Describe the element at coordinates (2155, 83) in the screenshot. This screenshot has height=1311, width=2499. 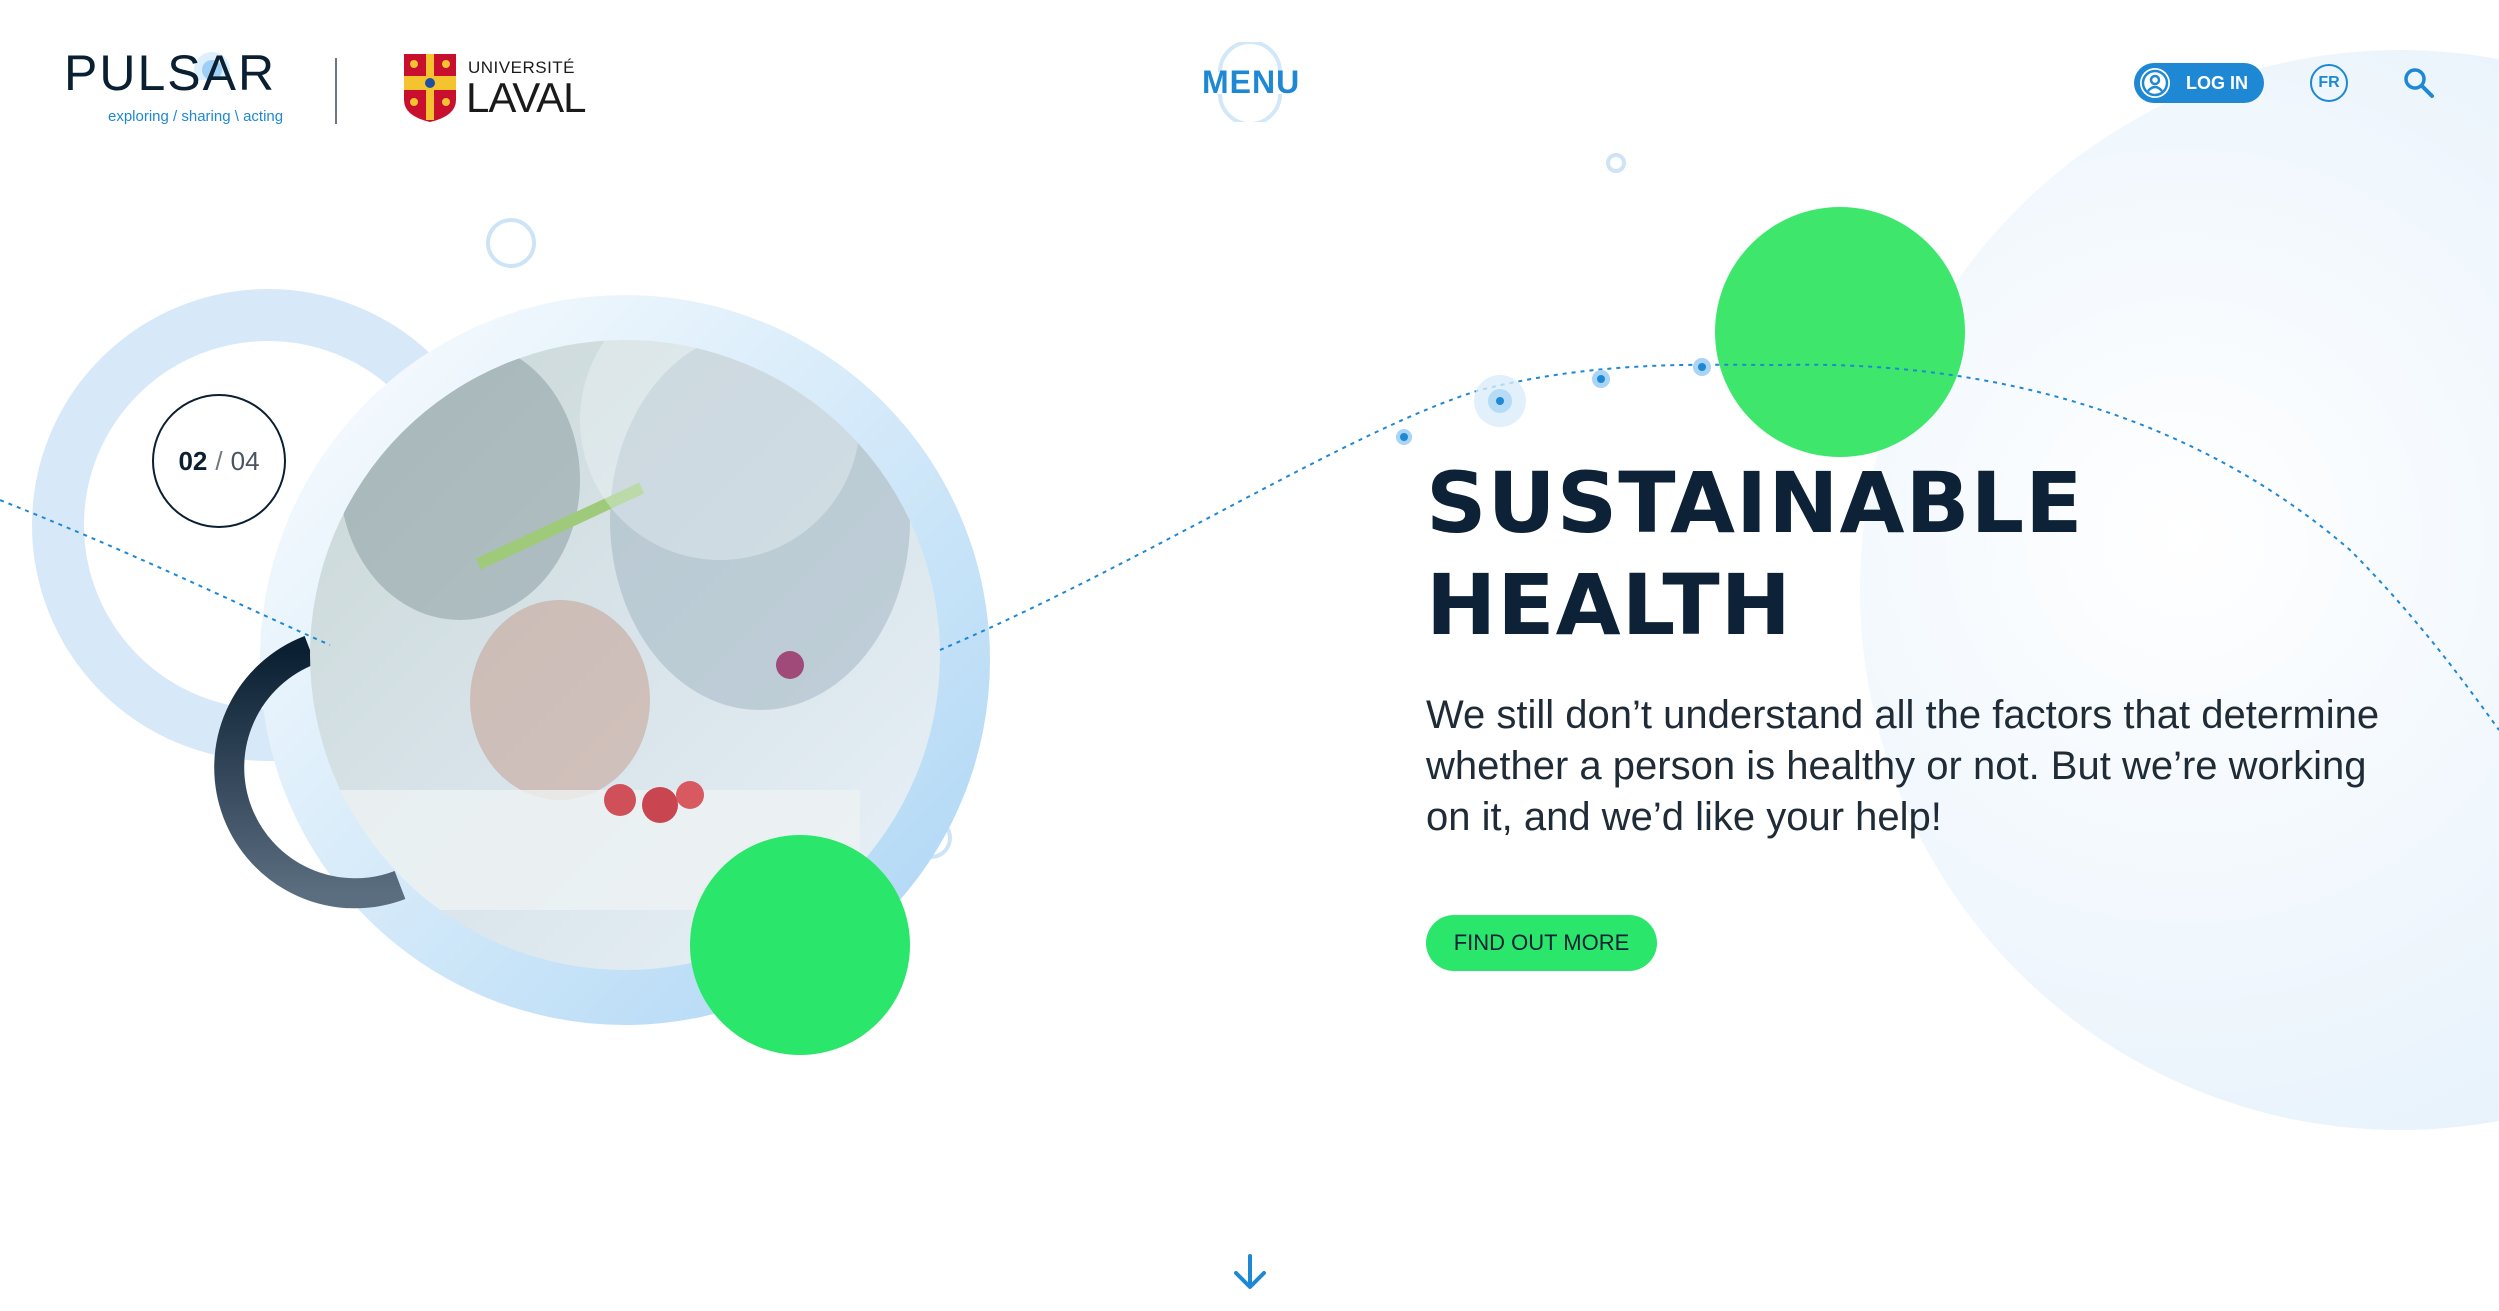
I see `user-circle-icon` at that location.